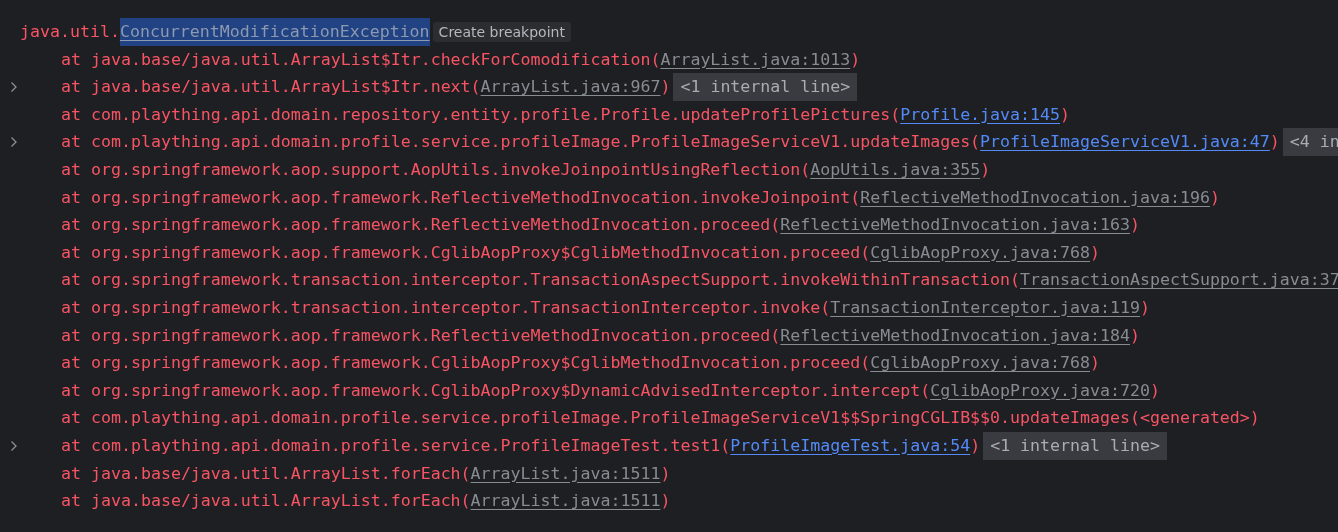 This screenshot has height=532, width=1338. What do you see at coordinates (481, 114) in the screenshot?
I see `stack-frame-text: at com.plaything.api.domain.repository.entity.profile.Profile.updateProfilePictures(` at bounding box center [481, 114].